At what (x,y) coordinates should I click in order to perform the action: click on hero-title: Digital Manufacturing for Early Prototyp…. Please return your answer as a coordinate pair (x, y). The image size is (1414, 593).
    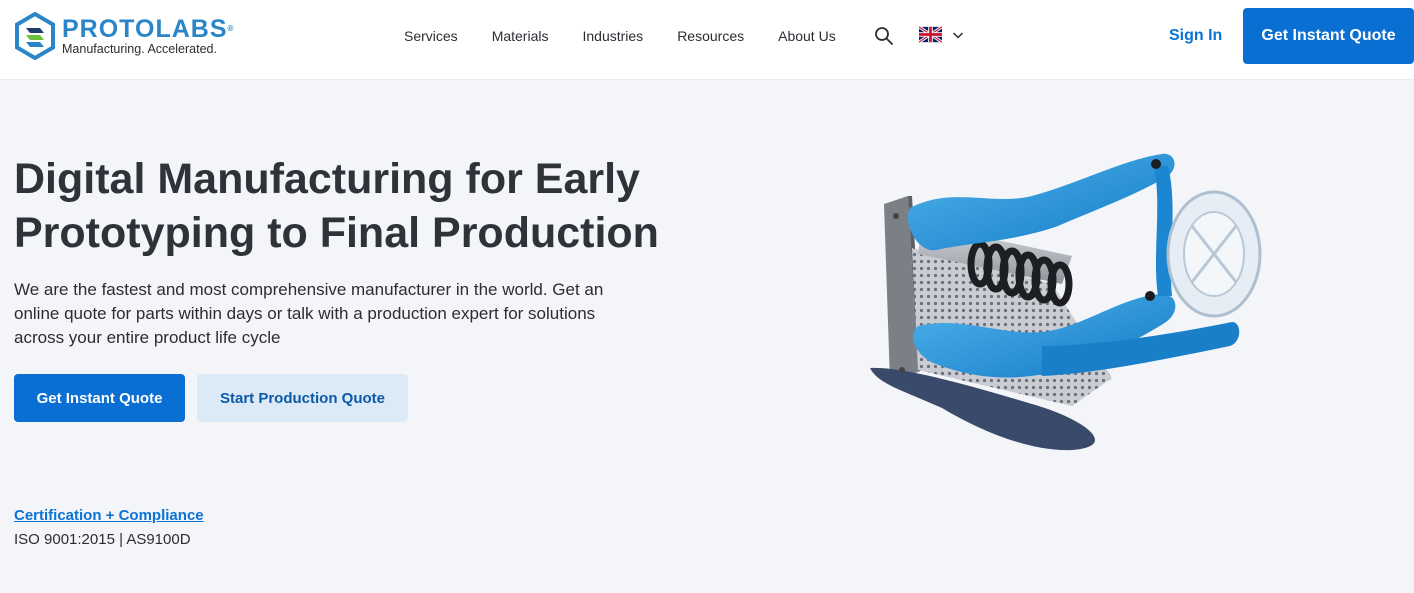
    Looking at the image, I should click on (336, 206).